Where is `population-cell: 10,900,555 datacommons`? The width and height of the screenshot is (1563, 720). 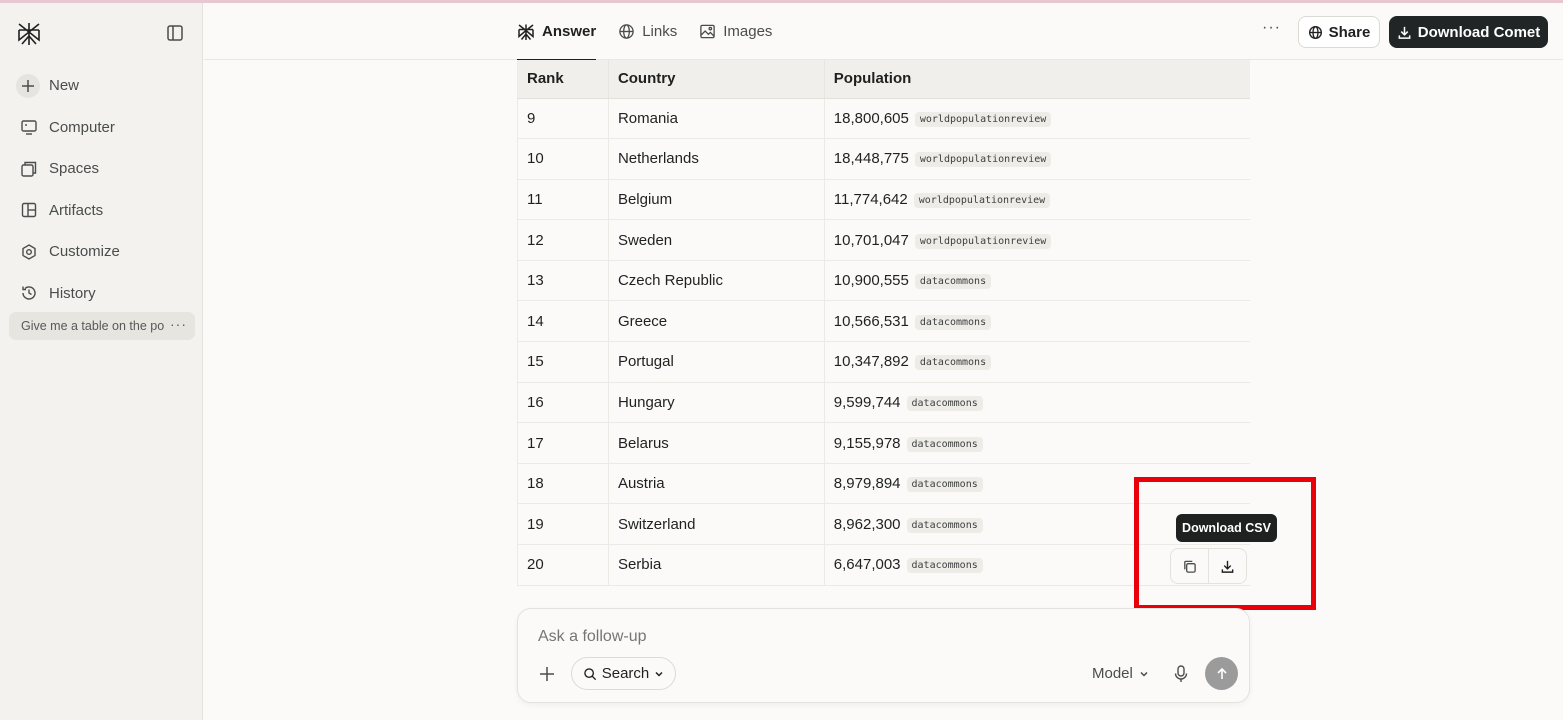 population-cell: 10,900,555 datacommons is located at coordinates (1037, 281).